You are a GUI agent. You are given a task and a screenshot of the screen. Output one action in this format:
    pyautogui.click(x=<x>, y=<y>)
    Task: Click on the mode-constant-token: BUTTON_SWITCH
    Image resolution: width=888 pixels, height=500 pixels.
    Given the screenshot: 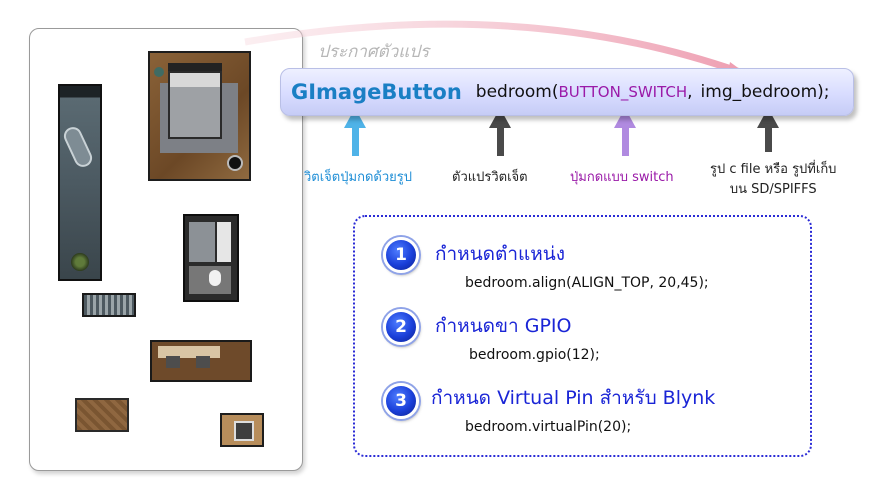 What is the action you would take?
    pyautogui.click(x=623, y=92)
    